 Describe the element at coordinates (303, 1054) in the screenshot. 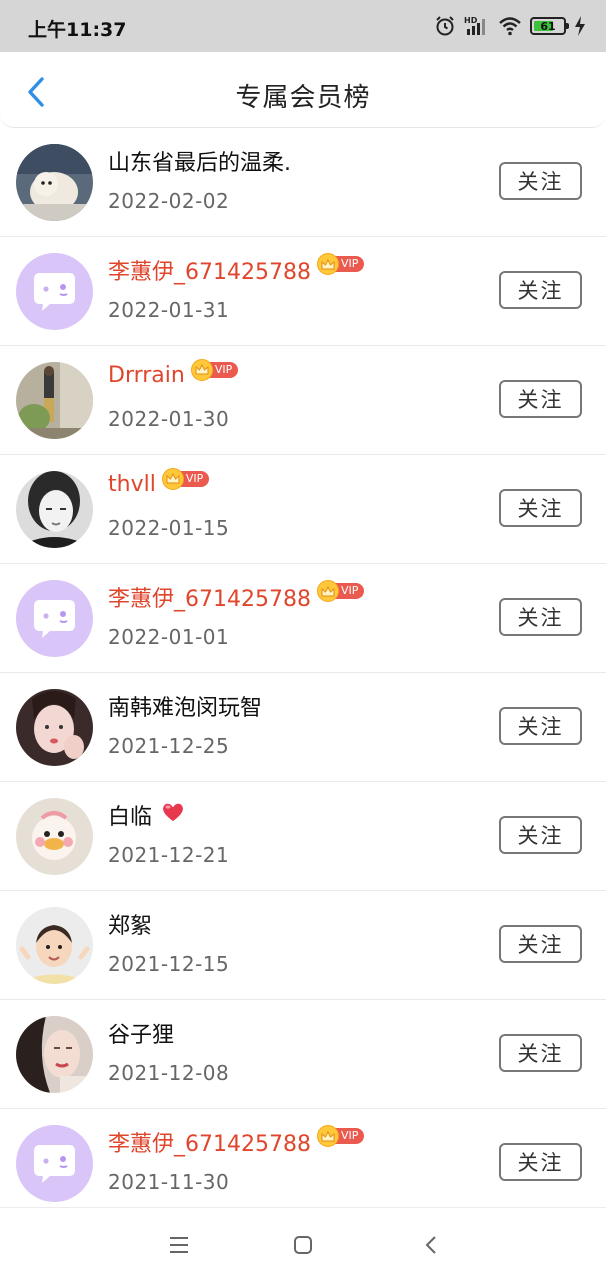

I see `member-row: 谷子狸 2021-12-08 关注` at that location.